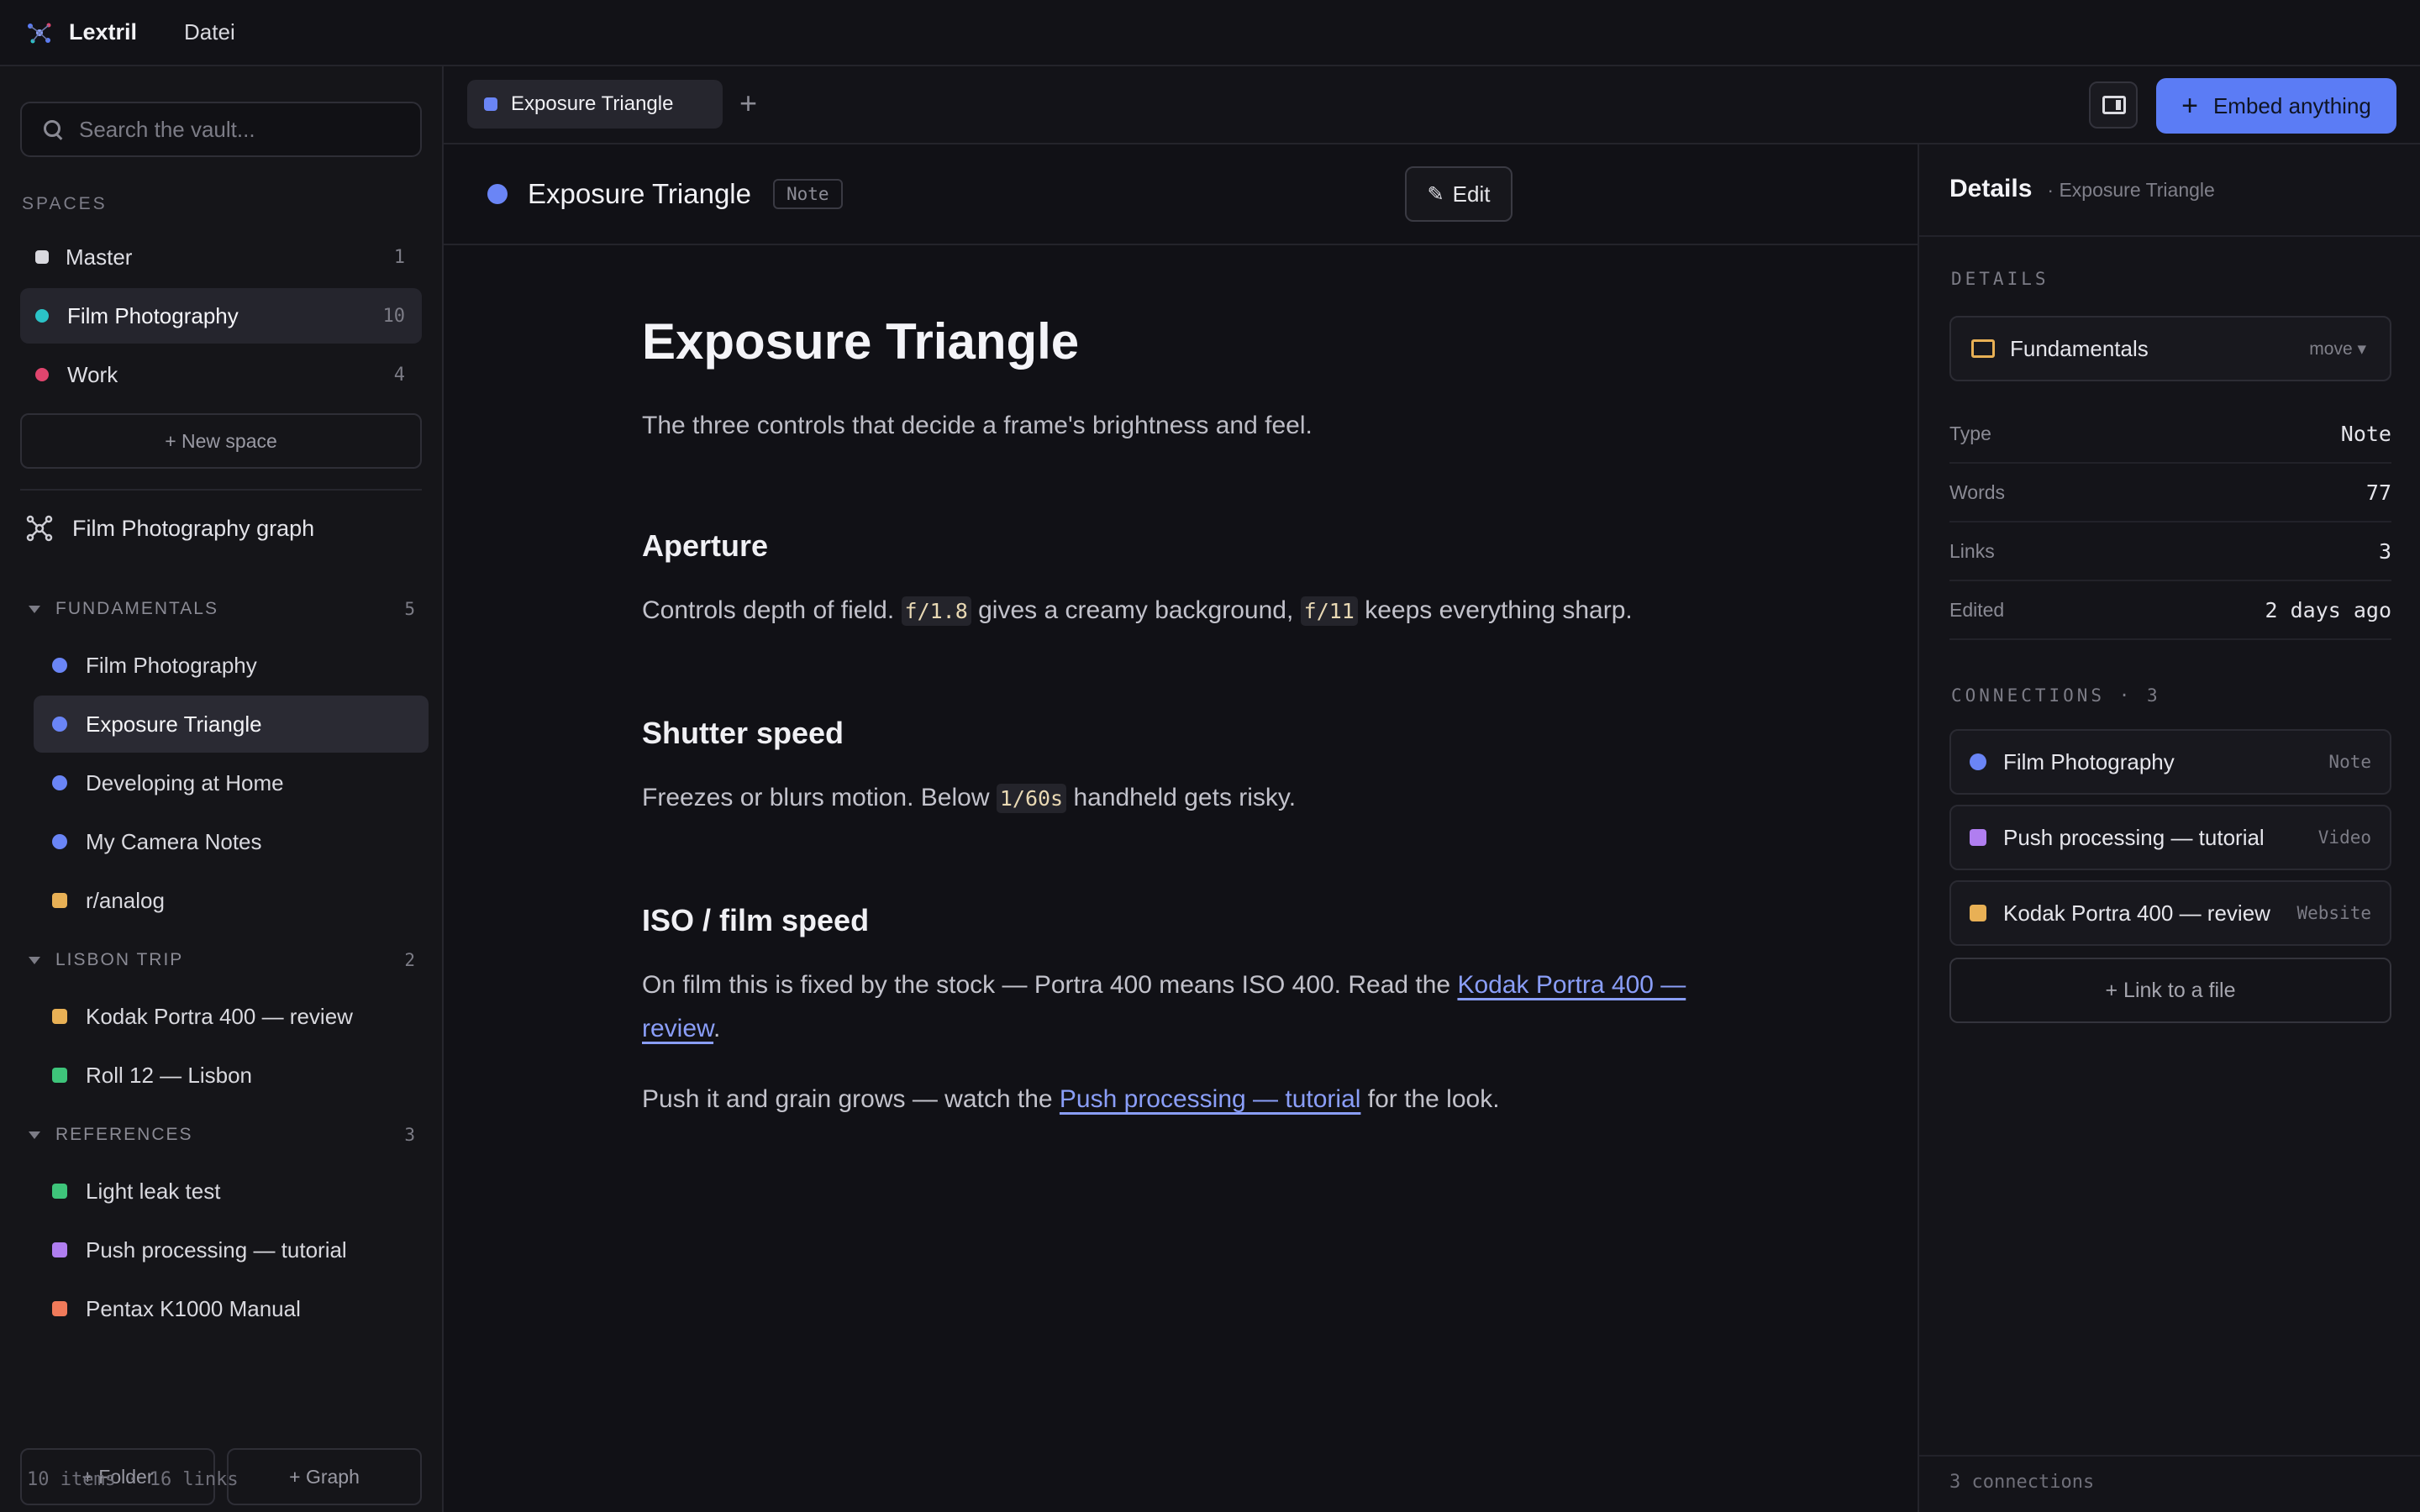 The image size is (2420, 1512). What do you see at coordinates (174, 724) in the screenshot?
I see `tree-item-label: Exposure Triangle` at bounding box center [174, 724].